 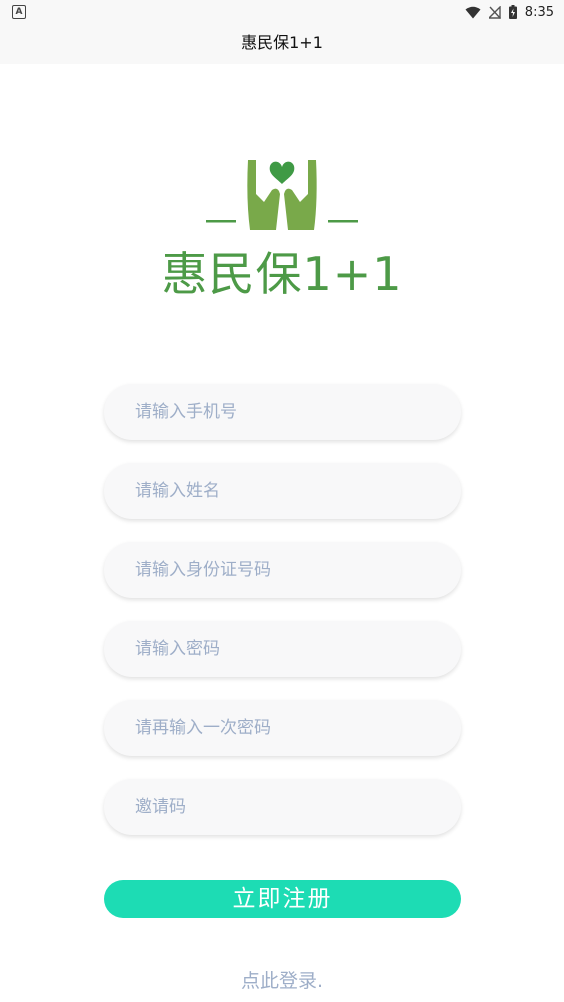 What do you see at coordinates (282, 195) in the screenshot?
I see `hands-heart-icon` at bounding box center [282, 195].